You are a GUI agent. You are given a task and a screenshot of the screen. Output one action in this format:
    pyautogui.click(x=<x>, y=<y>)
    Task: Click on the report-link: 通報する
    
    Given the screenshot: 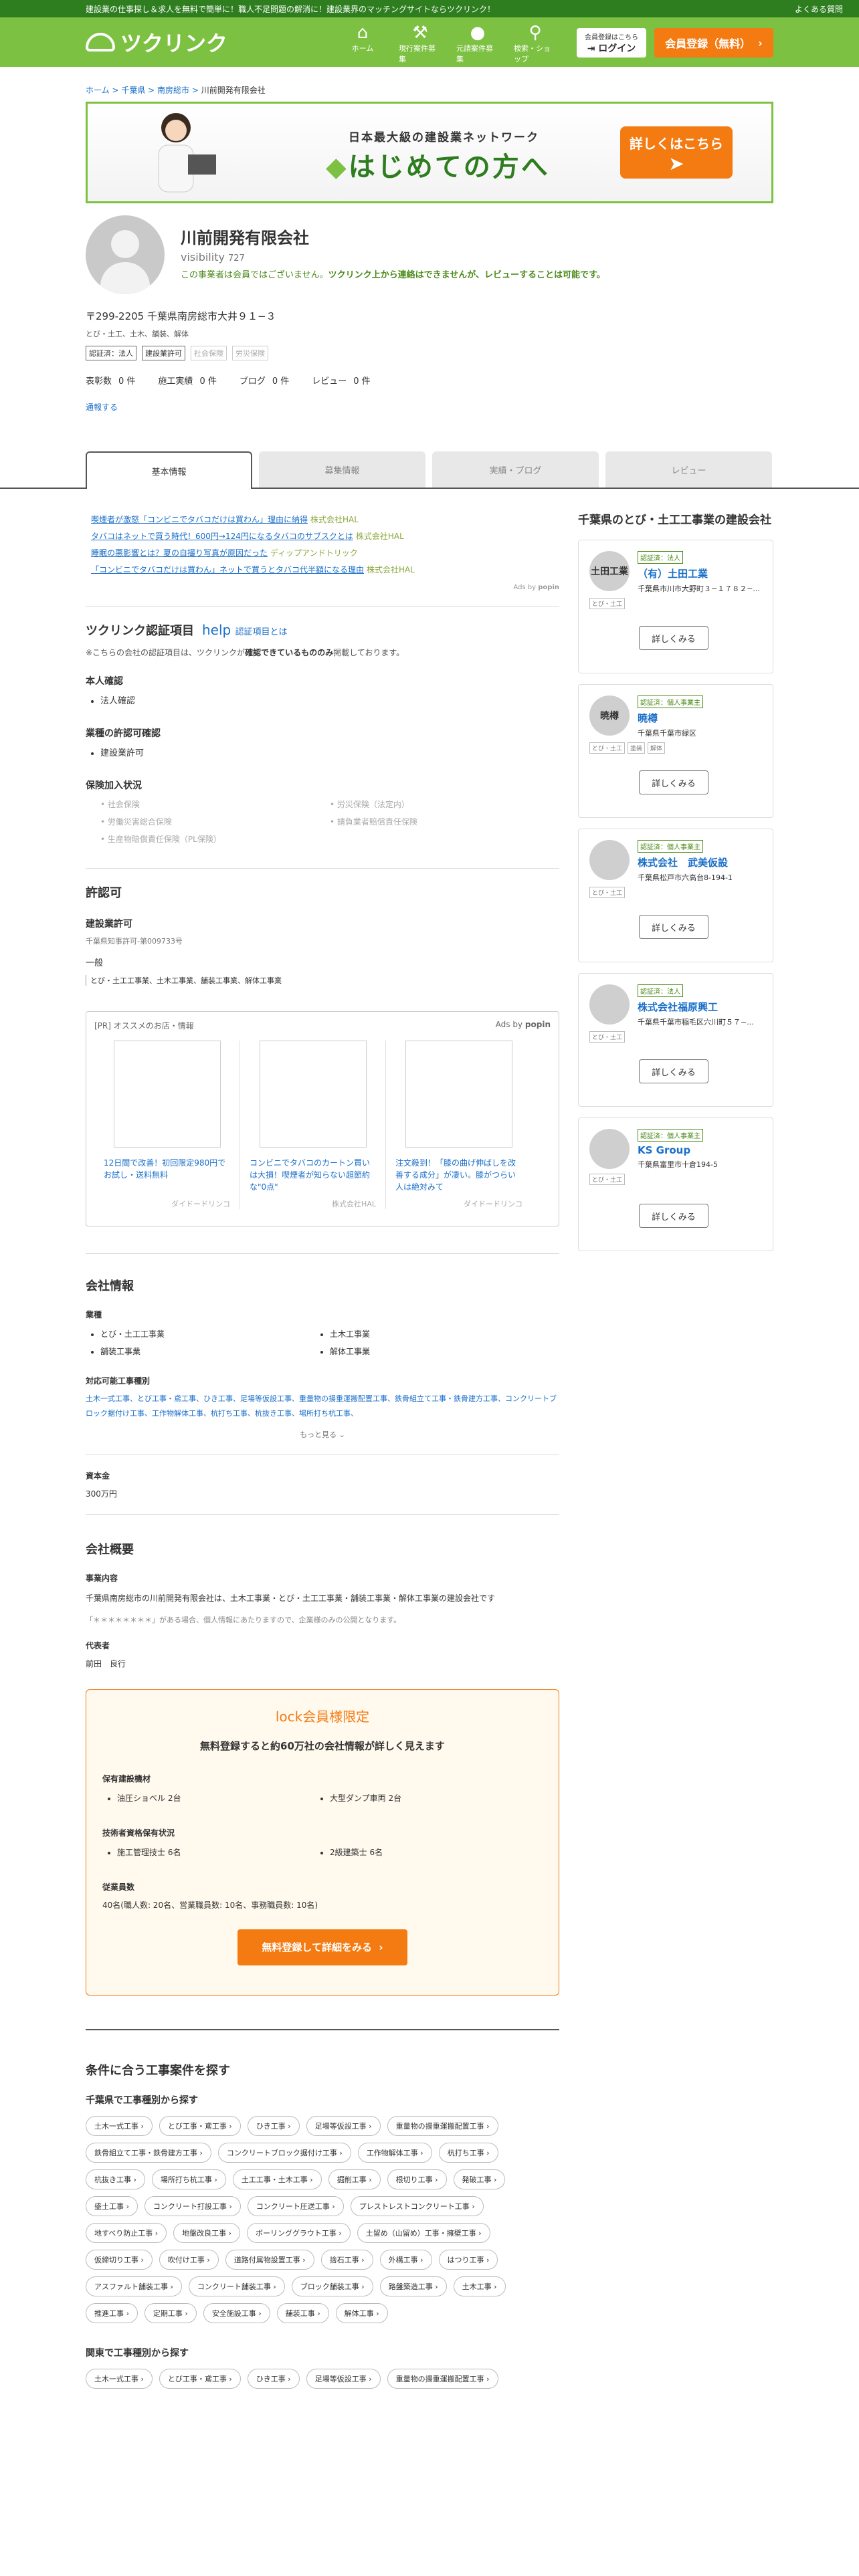 What is the action you would take?
    pyautogui.click(x=429, y=407)
    